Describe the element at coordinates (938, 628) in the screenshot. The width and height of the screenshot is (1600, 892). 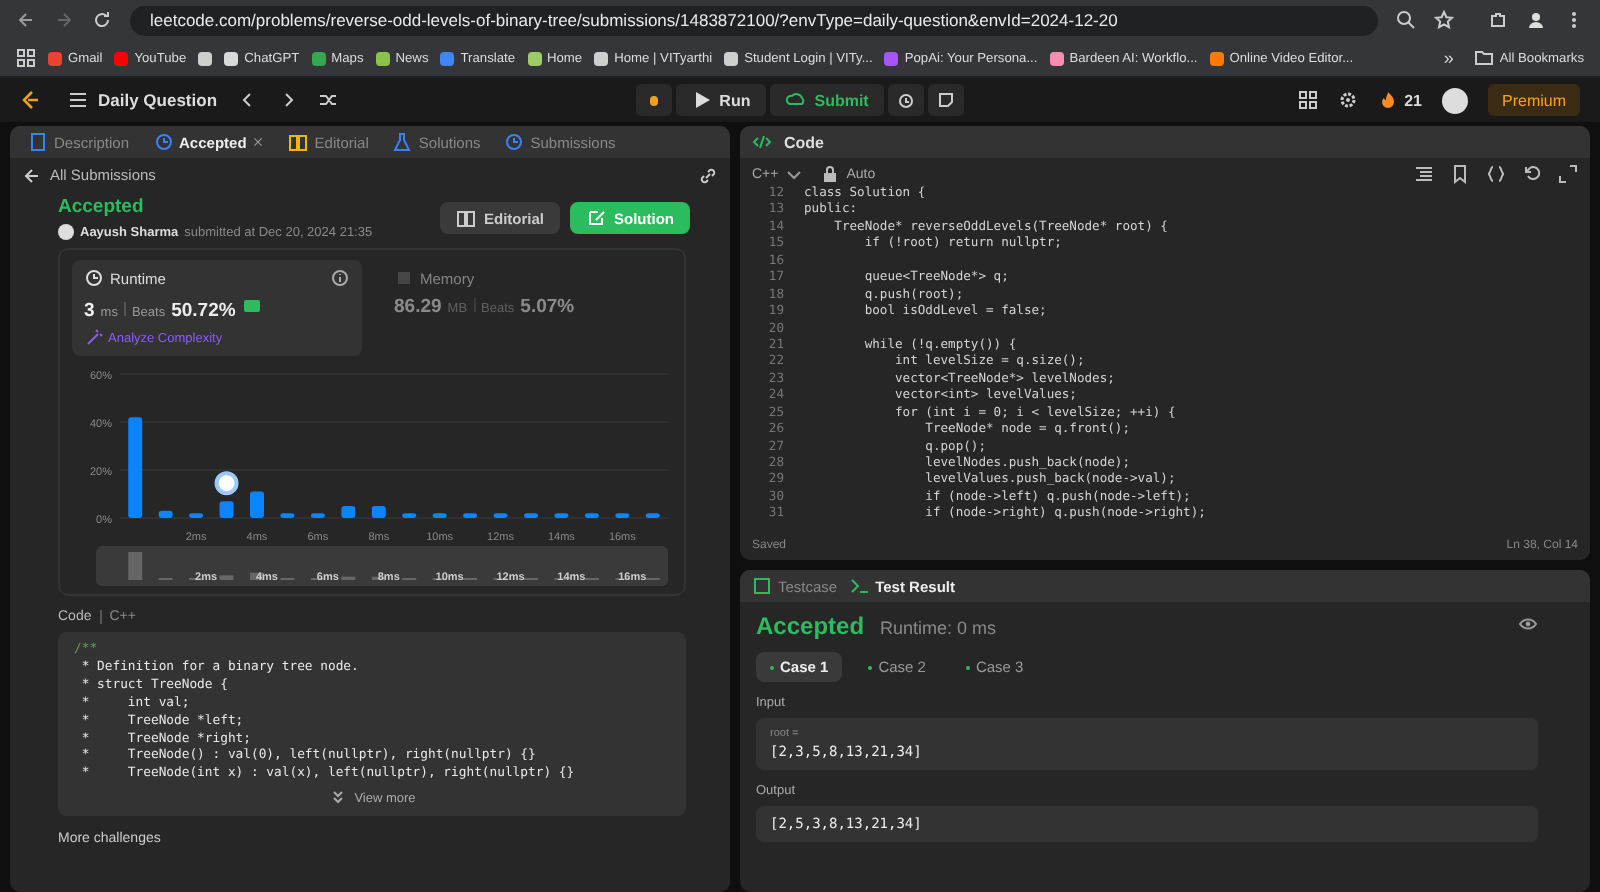
I see `runtime-text: Runtime: 0 ms` at that location.